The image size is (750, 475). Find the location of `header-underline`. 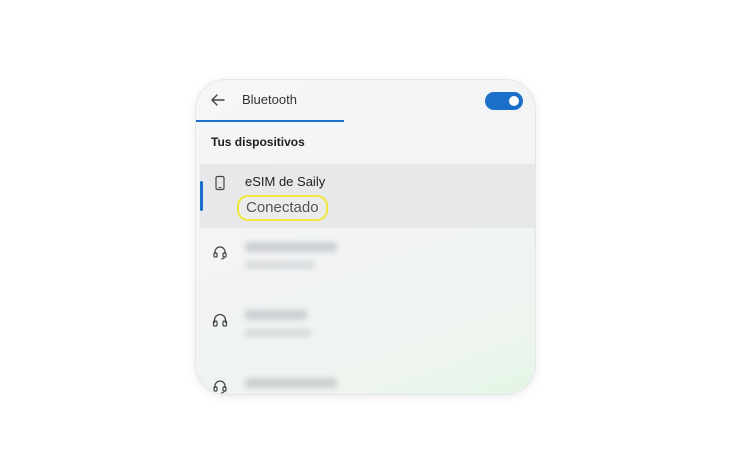

header-underline is located at coordinates (270, 121).